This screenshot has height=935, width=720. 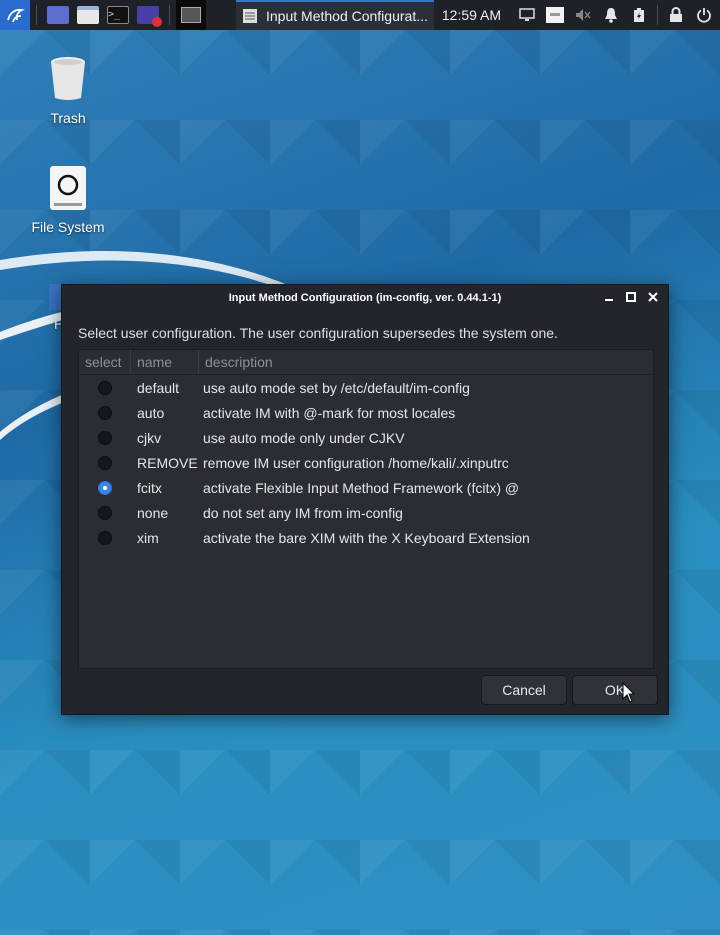 I want to click on config-name: cjkv, so click(x=149, y=437).